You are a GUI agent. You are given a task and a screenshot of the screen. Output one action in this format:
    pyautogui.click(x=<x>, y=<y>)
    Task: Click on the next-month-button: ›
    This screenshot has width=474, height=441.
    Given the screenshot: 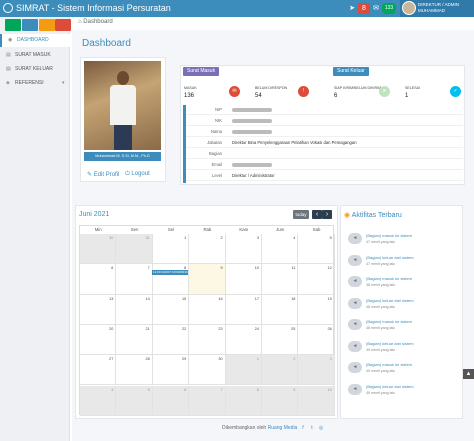 What is the action you would take?
    pyautogui.click(x=327, y=214)
    